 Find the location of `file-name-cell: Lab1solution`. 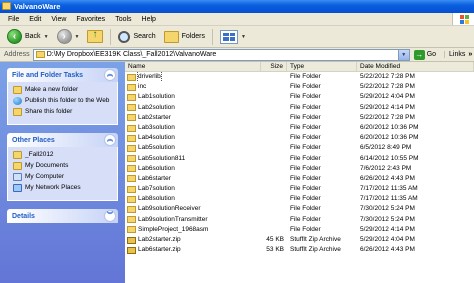

file-name-cell: Lab1solution is located at coordinates (193, 97).